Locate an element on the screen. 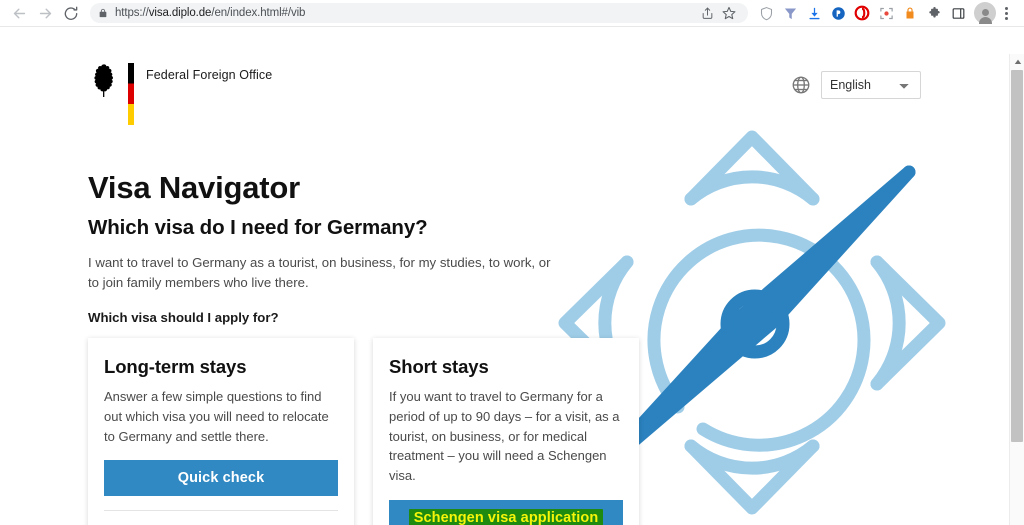 The width and height of the screenshot is (1024, 525). lock-icon is located at coordinates (103, 13).